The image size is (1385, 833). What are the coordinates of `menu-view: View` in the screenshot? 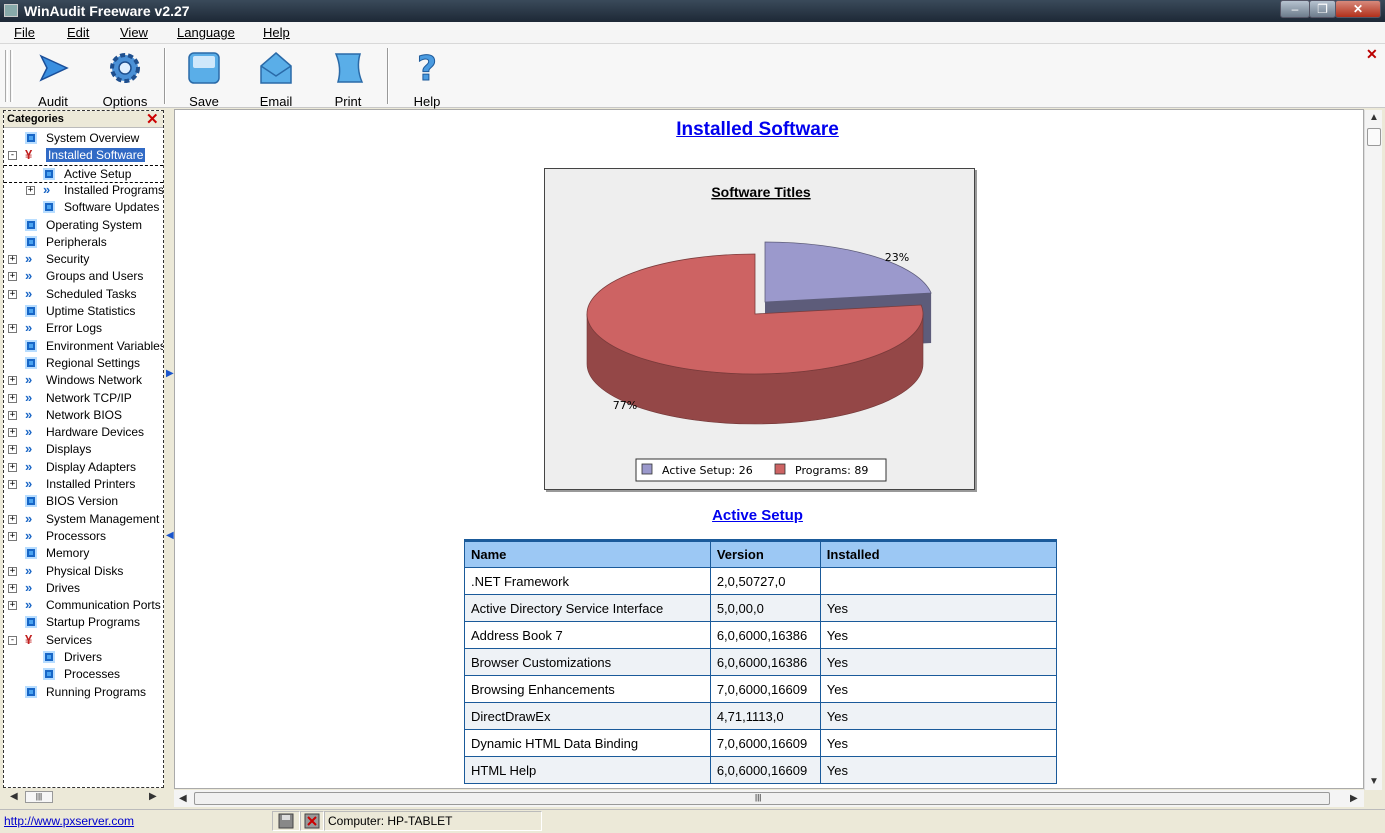 It's located at (134, 32).